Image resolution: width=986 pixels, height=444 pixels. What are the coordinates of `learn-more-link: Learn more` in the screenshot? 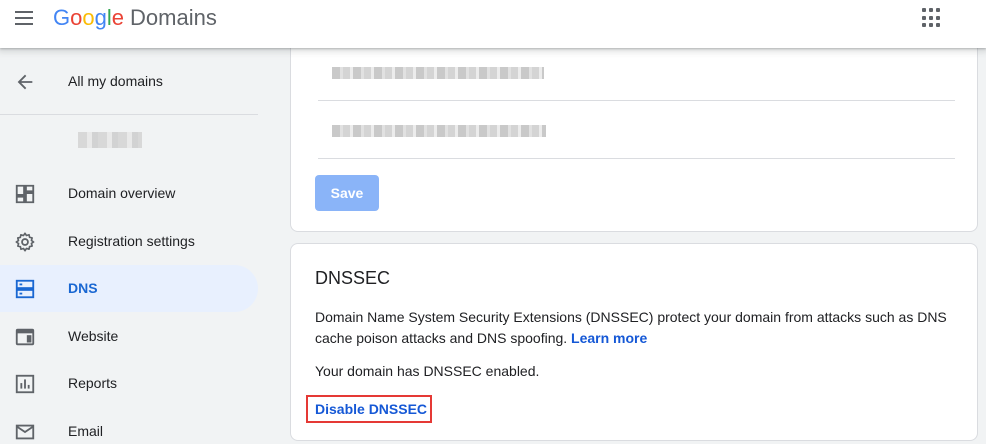 It's located at (609, 338).